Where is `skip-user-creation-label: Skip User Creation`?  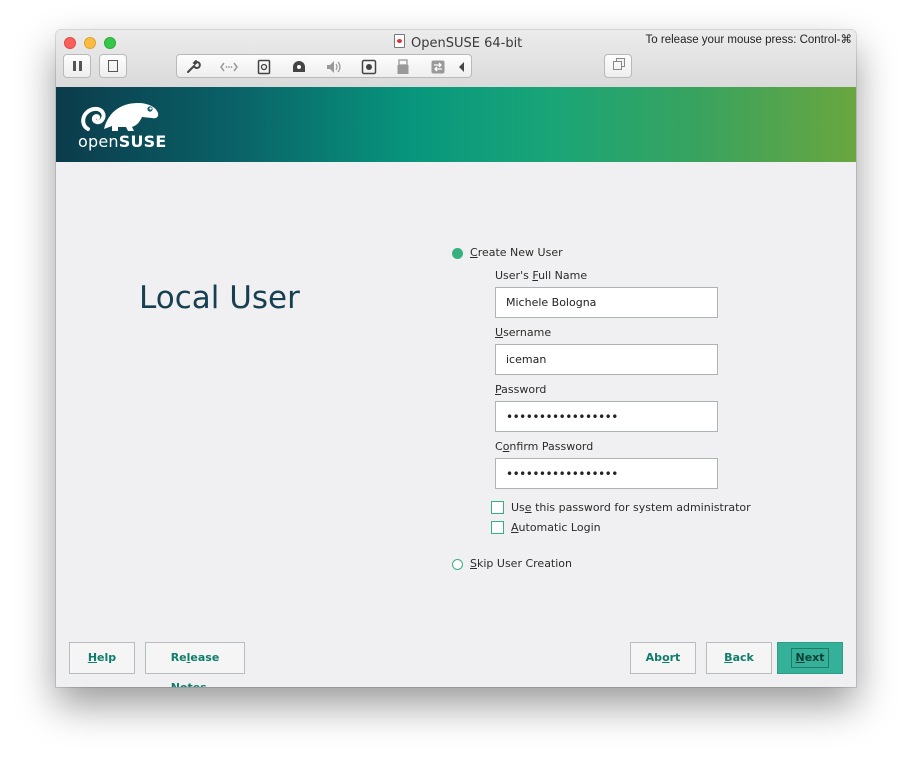 skip-user-creation-label: Skip User Creation is located at coordinates (521, 563).